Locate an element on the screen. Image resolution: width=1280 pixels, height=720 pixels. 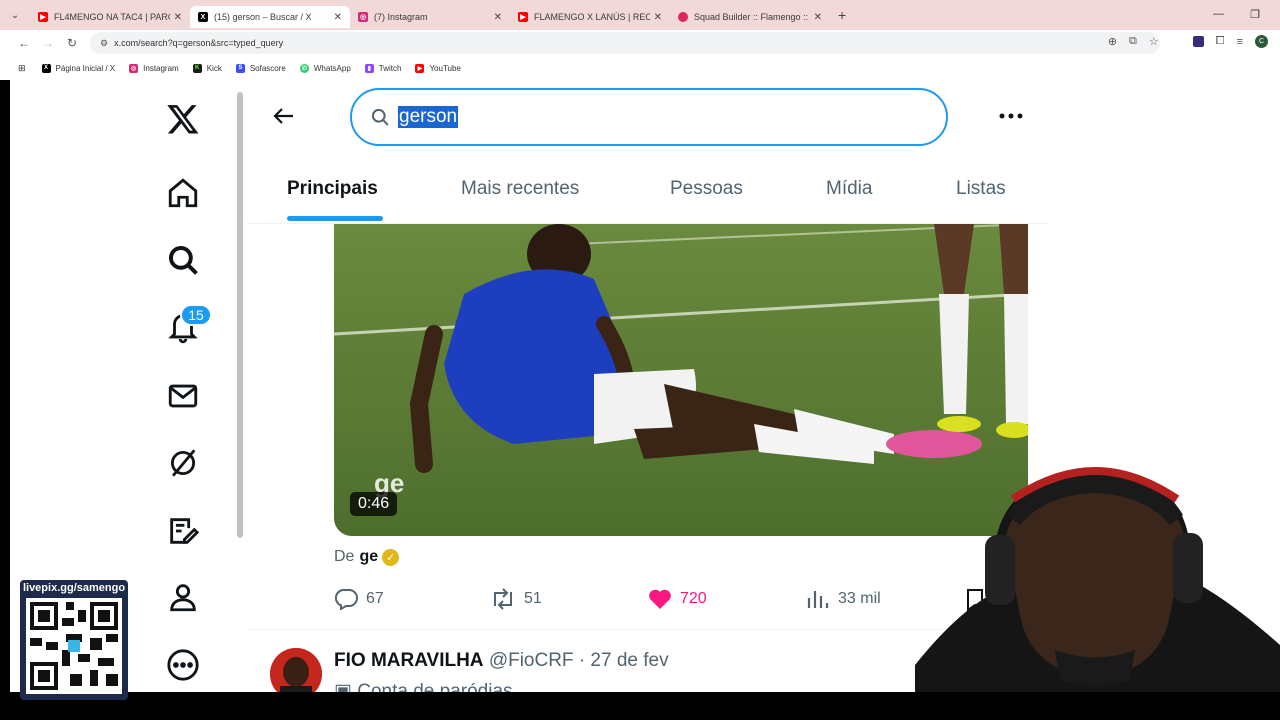
more-options-button is located at coordinates (1011, 116).